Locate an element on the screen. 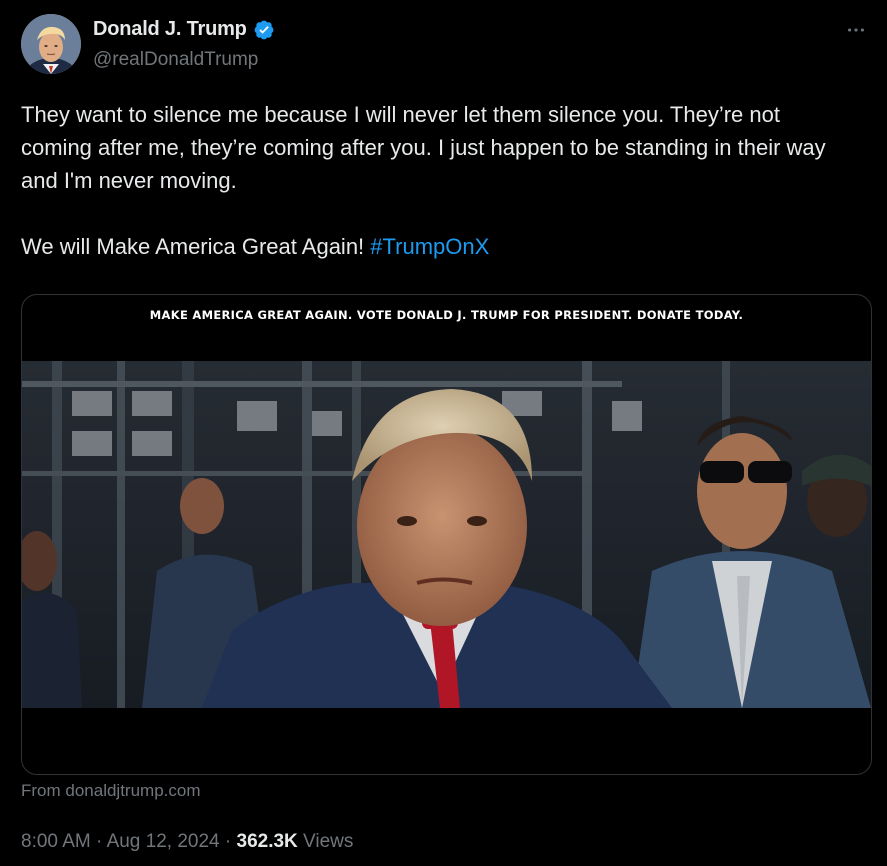  tweet-closing-text: We will Make America Great Again! is located at coordinates (196, 246).